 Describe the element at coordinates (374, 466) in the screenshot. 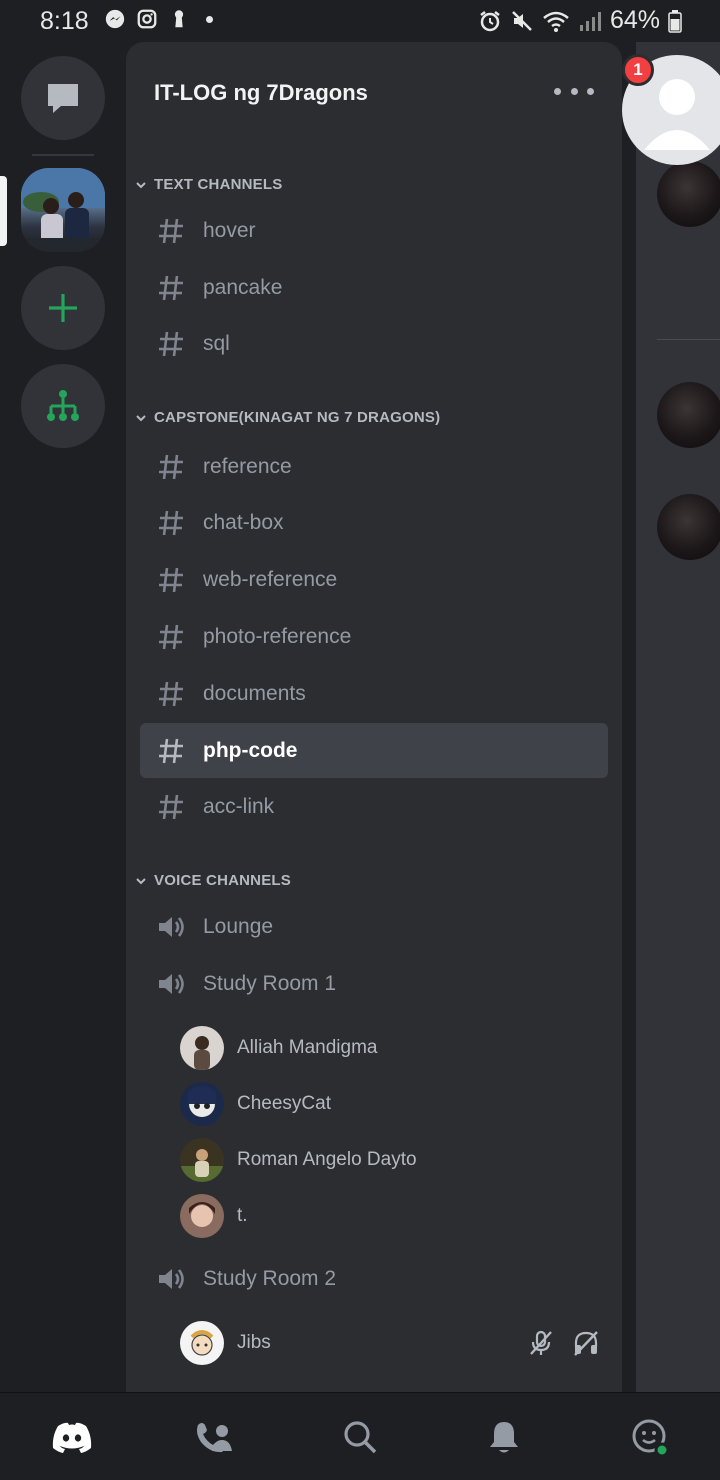

I see `channel-reference: reference` at that location.